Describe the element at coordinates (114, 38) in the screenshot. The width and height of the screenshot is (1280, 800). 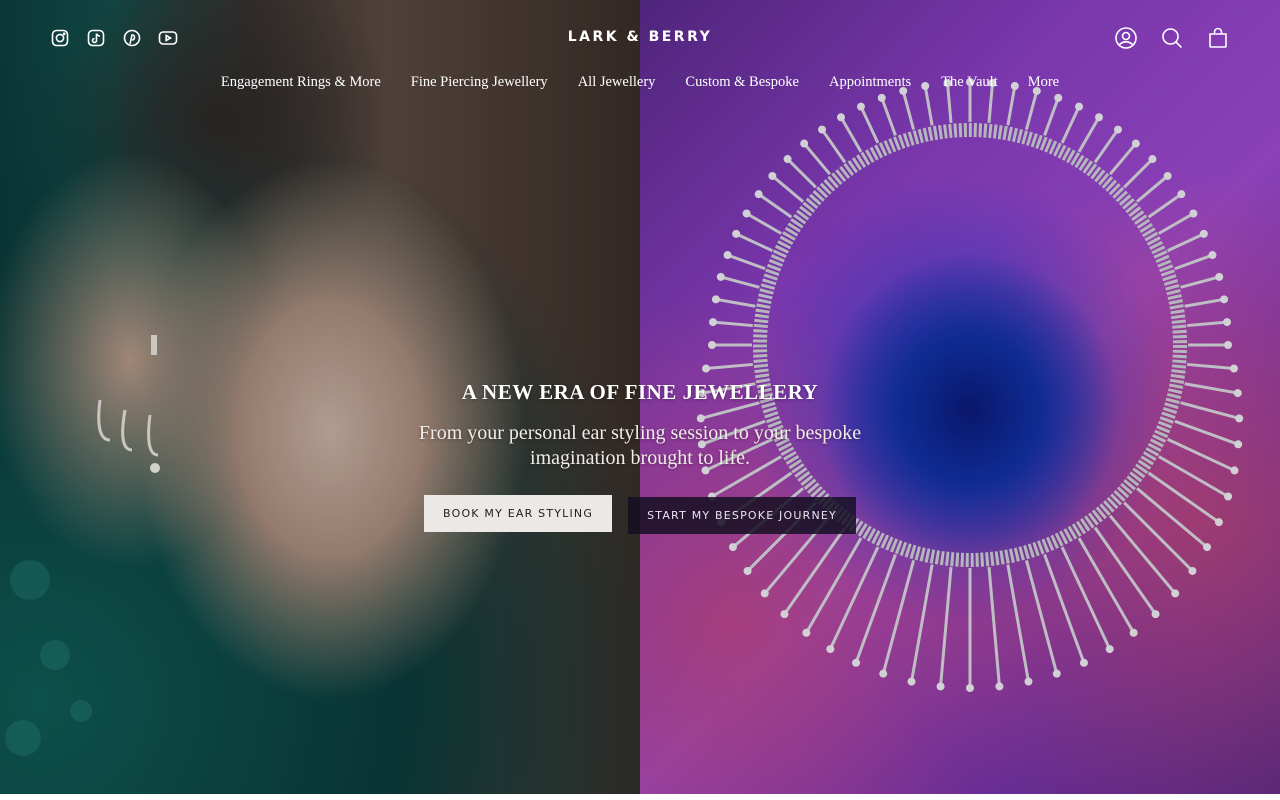
I see `social-links` at that location.